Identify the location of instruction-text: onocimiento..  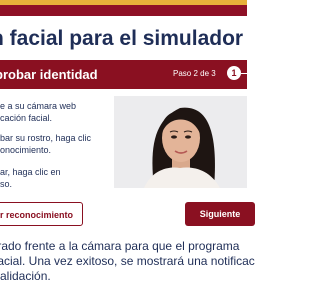
(26, 150).